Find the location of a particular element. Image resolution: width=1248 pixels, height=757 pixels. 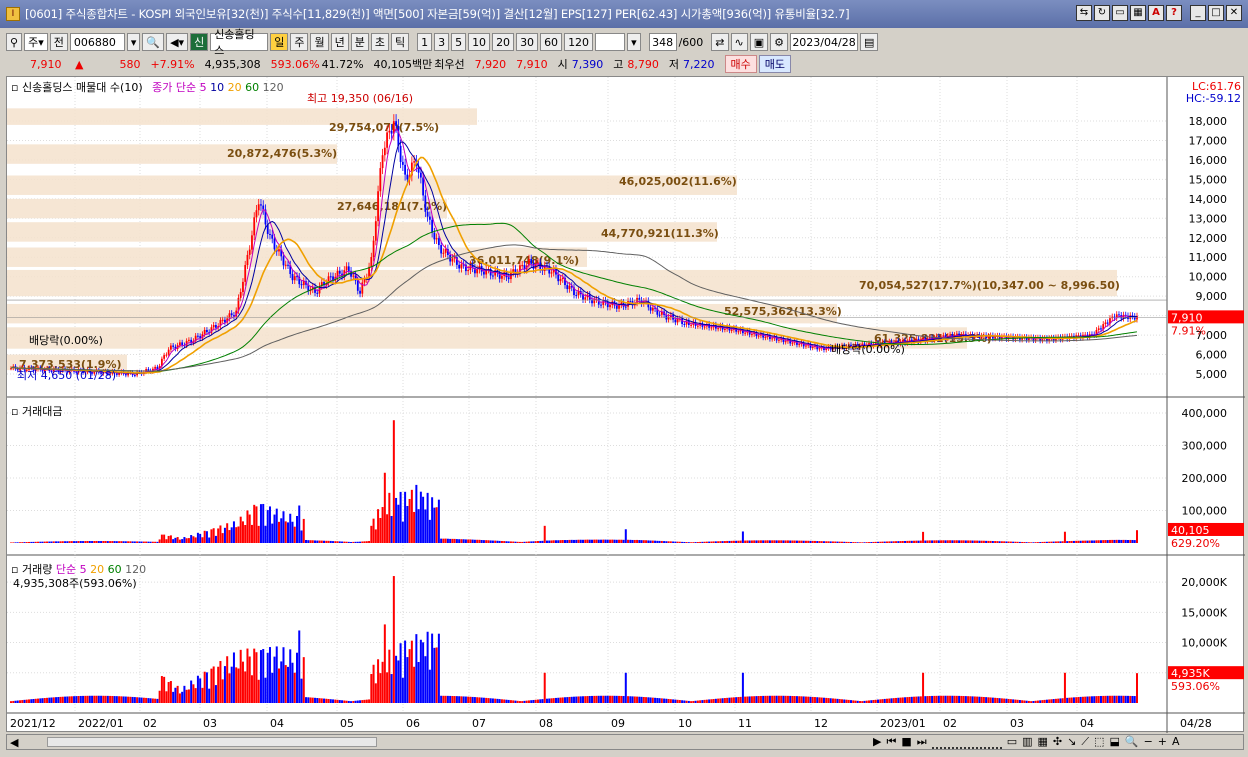

layout-icon: ▭ is located at coordinates (1012, 742).